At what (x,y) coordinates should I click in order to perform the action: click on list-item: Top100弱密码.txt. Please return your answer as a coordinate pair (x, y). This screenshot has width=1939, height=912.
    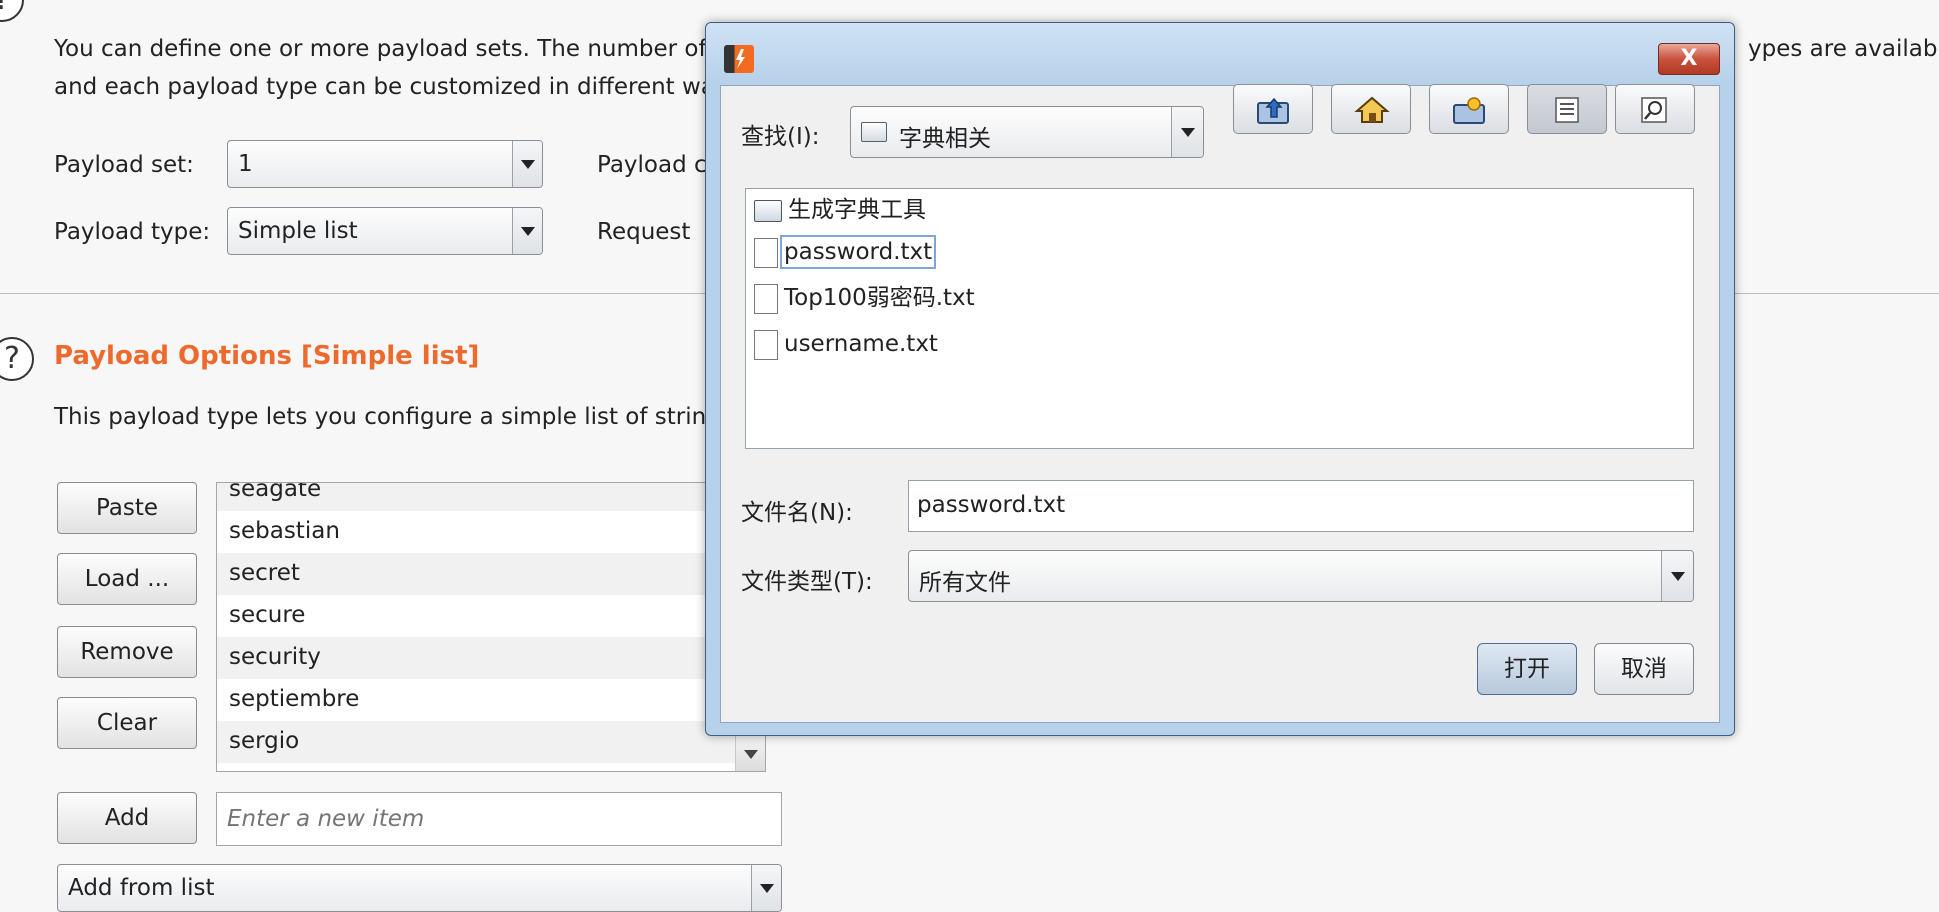
    Looking at the image, I should click on (864, 298).